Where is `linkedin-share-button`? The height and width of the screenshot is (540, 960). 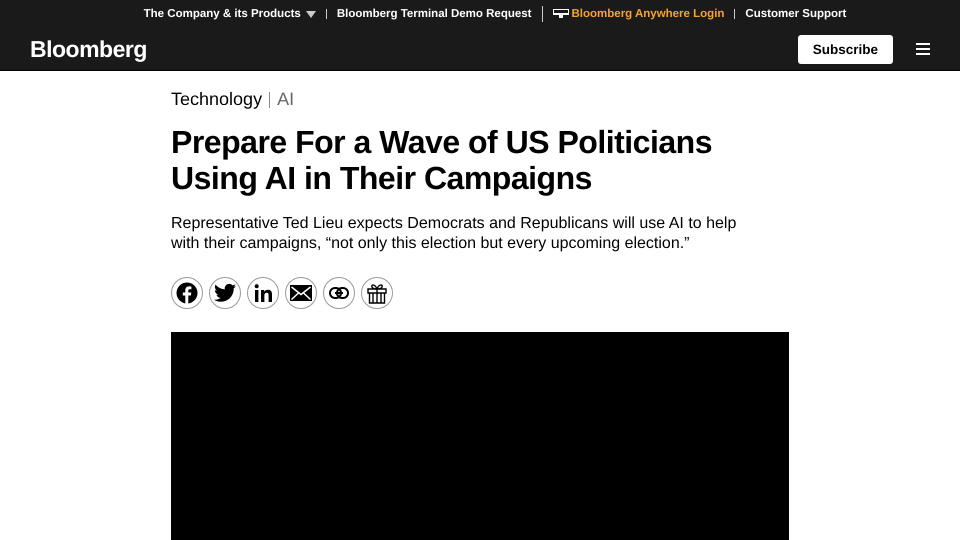 linkedin-share-button is located at coordinates (263, 293).